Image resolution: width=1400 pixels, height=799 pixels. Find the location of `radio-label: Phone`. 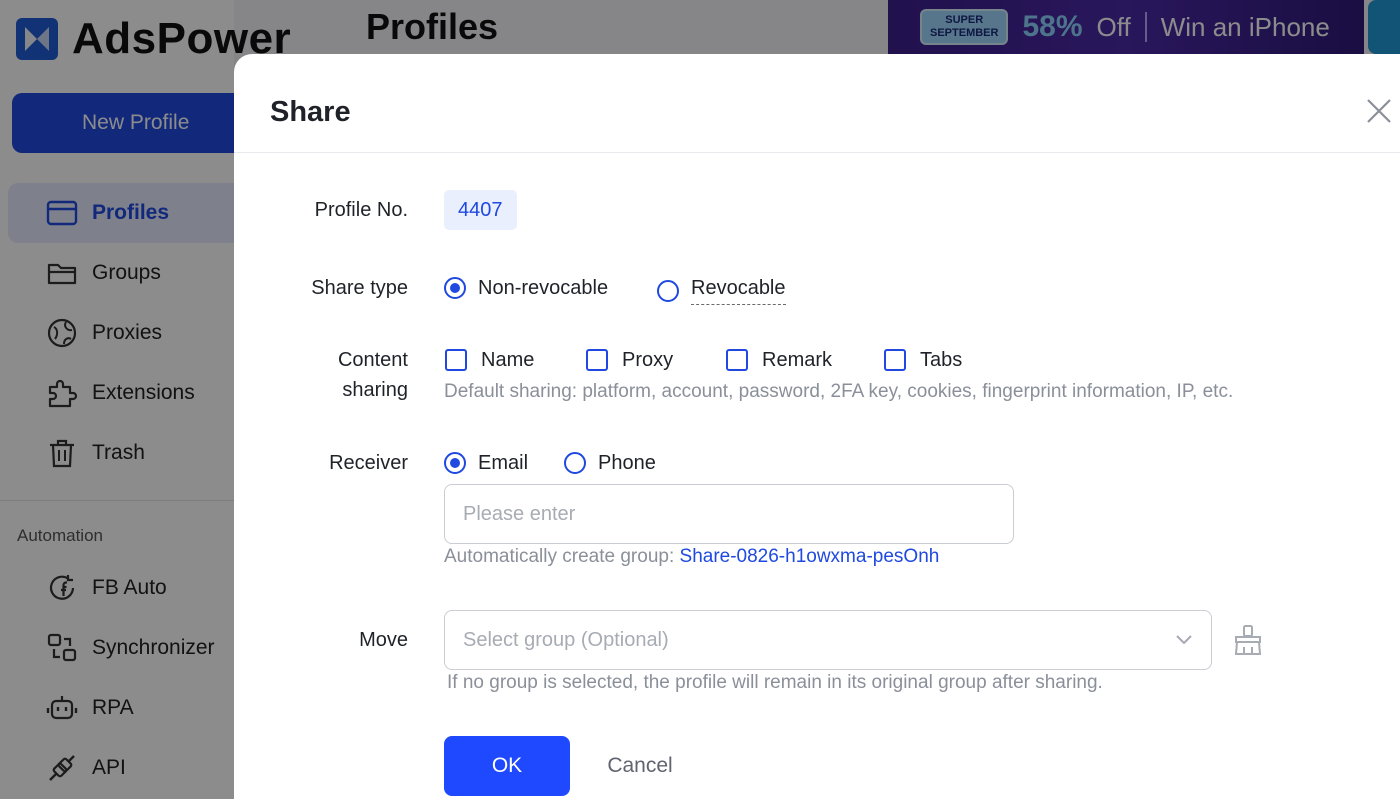

radio-label: Phone is located at coordinates (627, 462).